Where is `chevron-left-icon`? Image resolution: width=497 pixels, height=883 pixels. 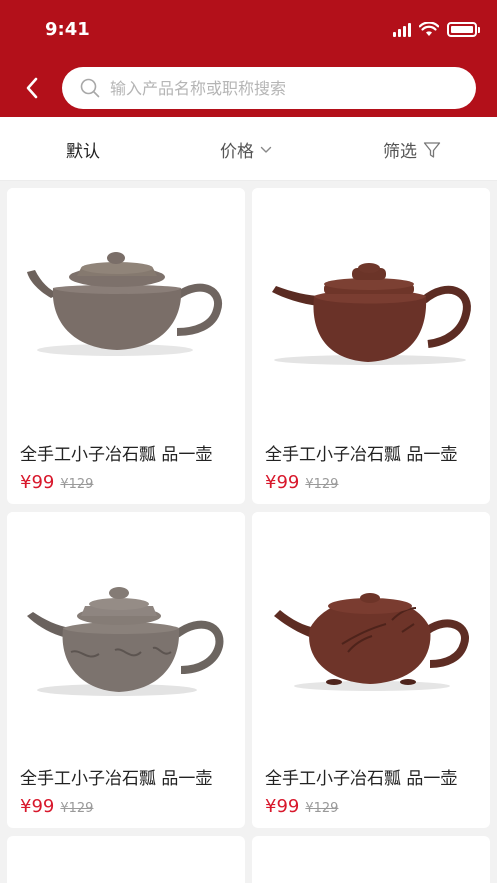 chevron-left-icon is located at coordinates (32, 88).